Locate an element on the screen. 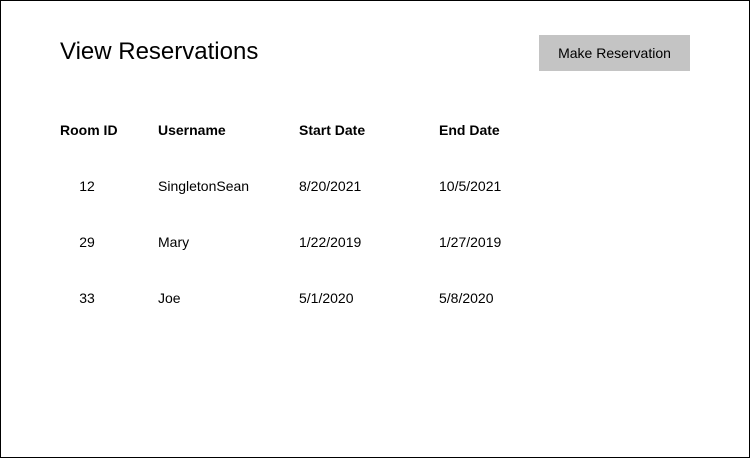 This screenshot has width=750, height=458. start-date-cell: 1/22/2019 is located at coordinates (330, 242).